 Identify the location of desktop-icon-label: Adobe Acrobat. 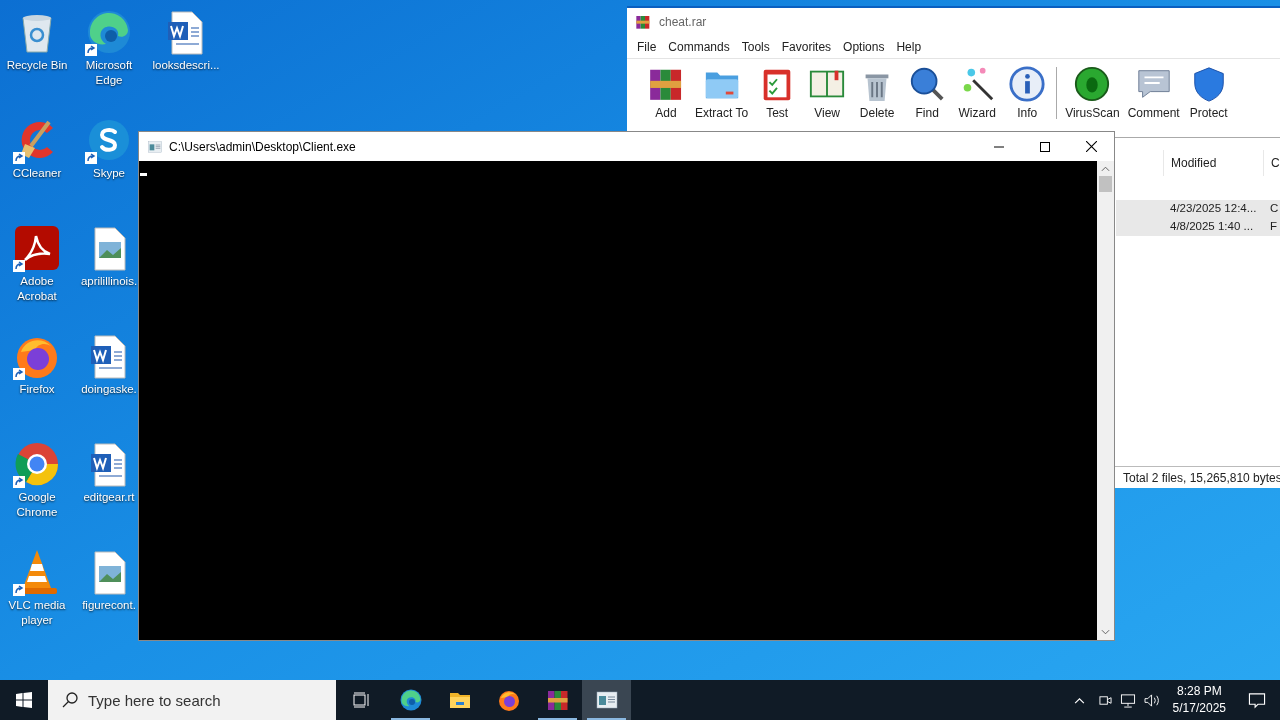
(37, 289).